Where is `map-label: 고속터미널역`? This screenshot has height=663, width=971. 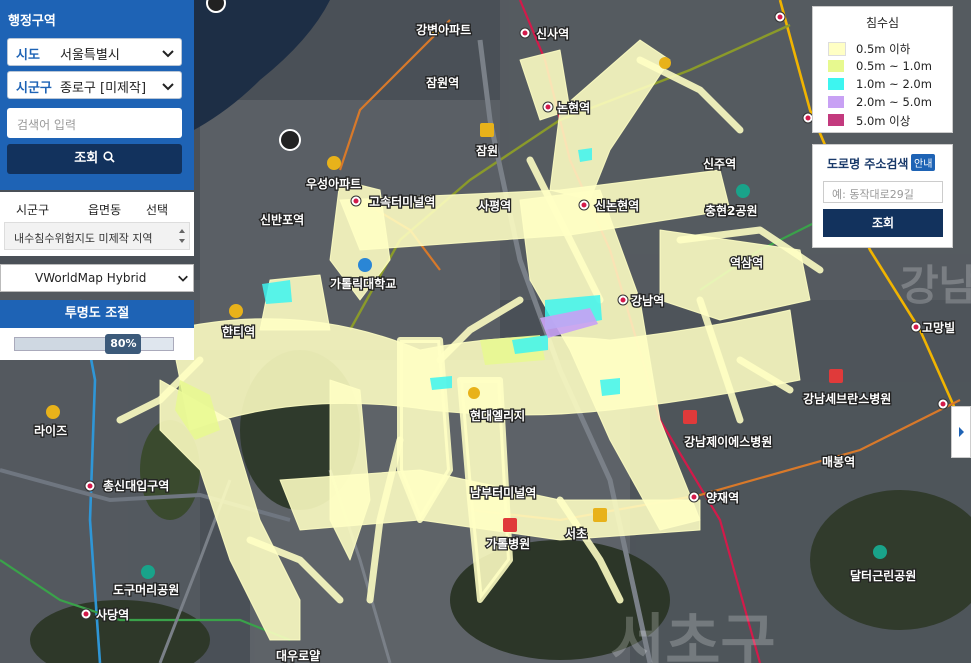 map-label: 고속터미널역 is located at coordinates (402, 201).